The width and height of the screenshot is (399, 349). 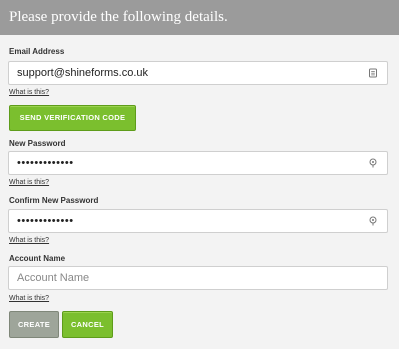 I want to click on send-verification-code-button: SEND VERIFICATION CODE, so click(x=72, y=118).